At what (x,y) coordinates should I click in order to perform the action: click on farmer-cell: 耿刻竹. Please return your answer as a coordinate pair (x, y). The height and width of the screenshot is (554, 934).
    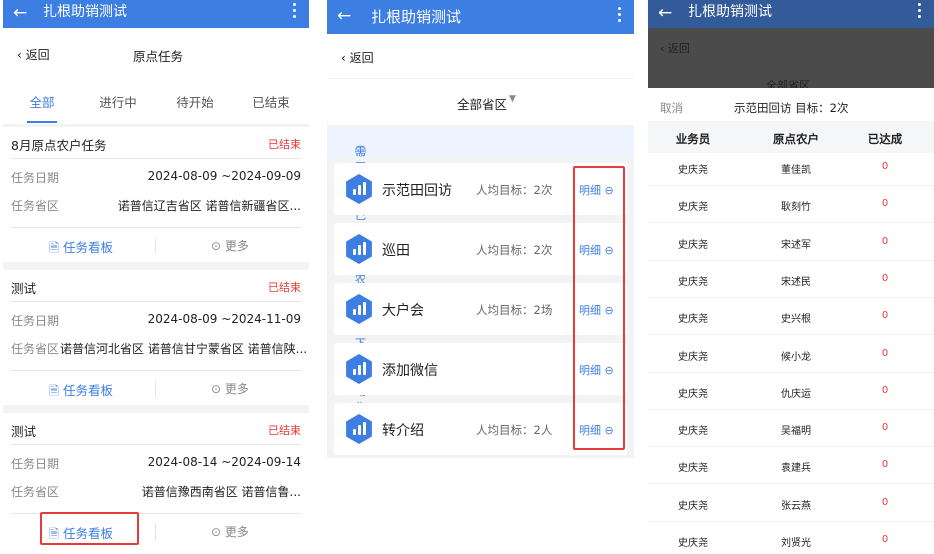
    Looking at the image, I should click on (796, 208).